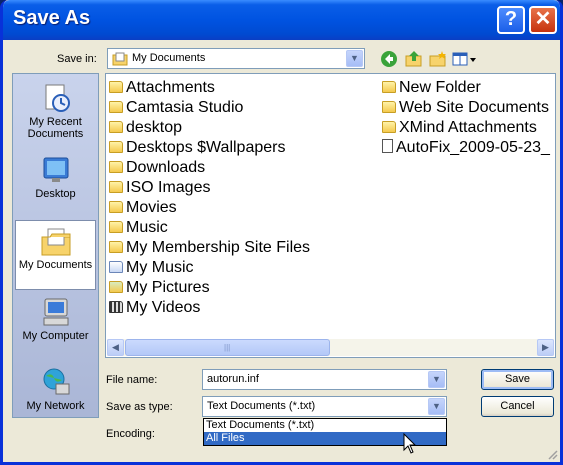  I want to click on list-item: Camtasia Studio, so click(176, 108).